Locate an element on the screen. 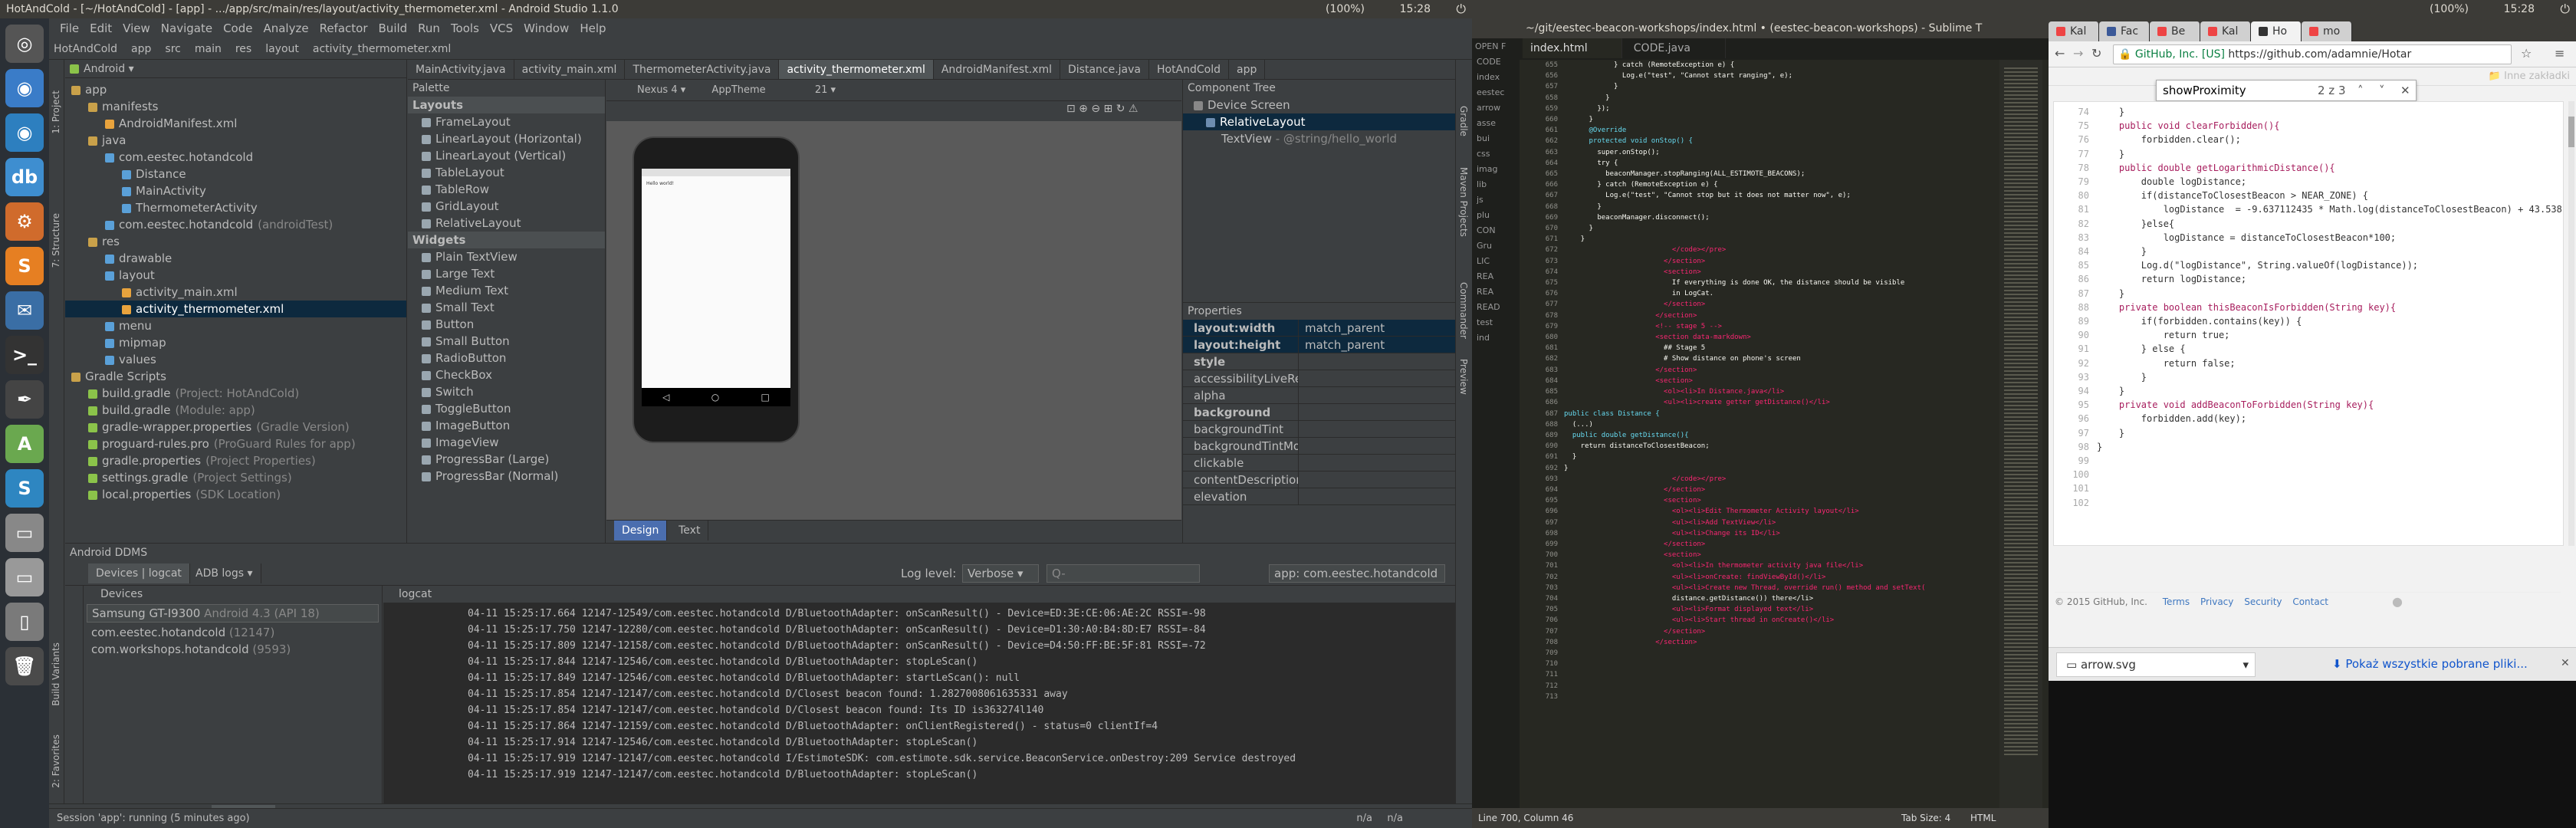  property-row: layout:height match_parent is located at coordinates (1319, 345).